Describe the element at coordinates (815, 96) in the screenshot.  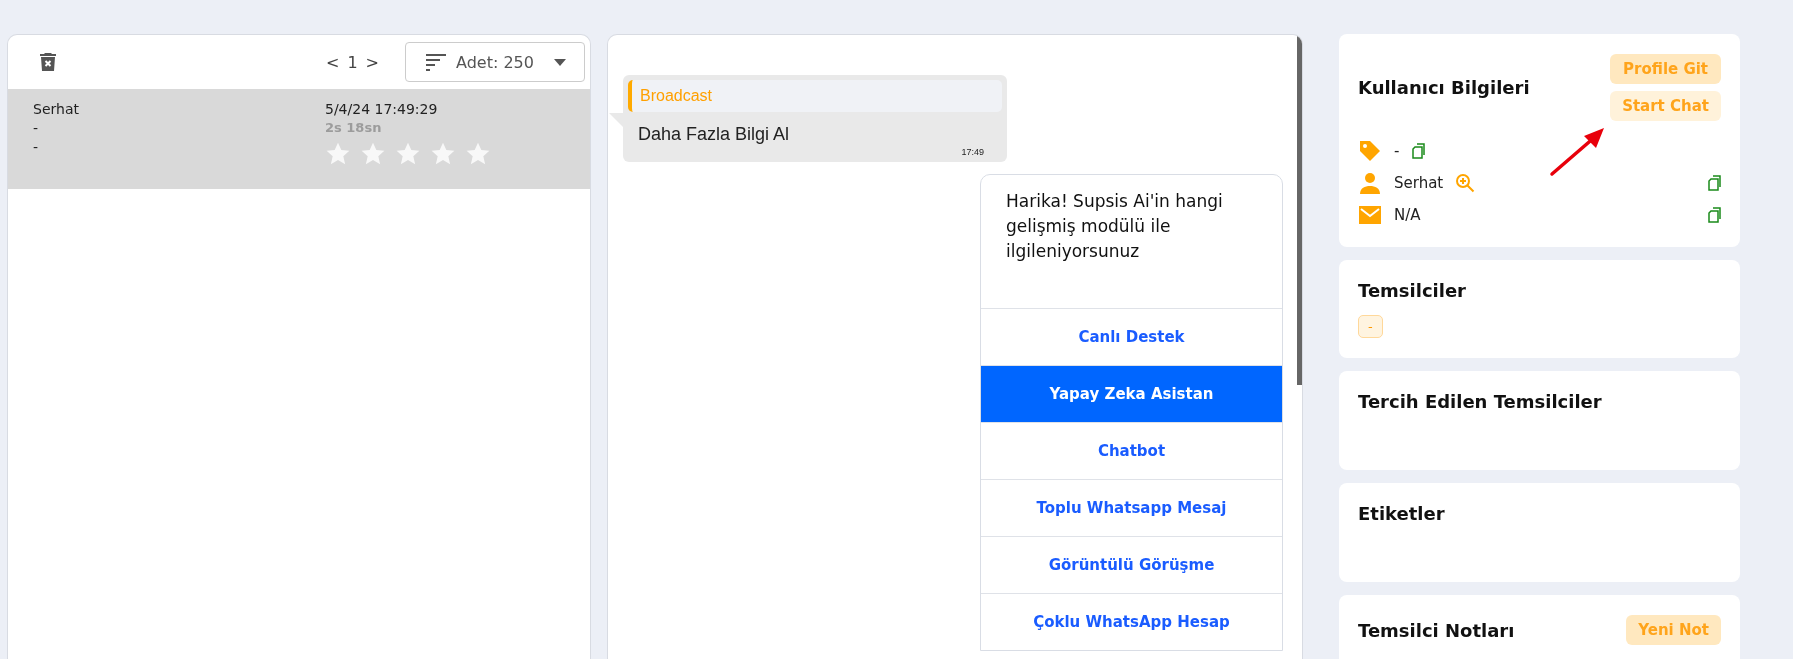
I see `broadcast-label: Broadcast` at that location.